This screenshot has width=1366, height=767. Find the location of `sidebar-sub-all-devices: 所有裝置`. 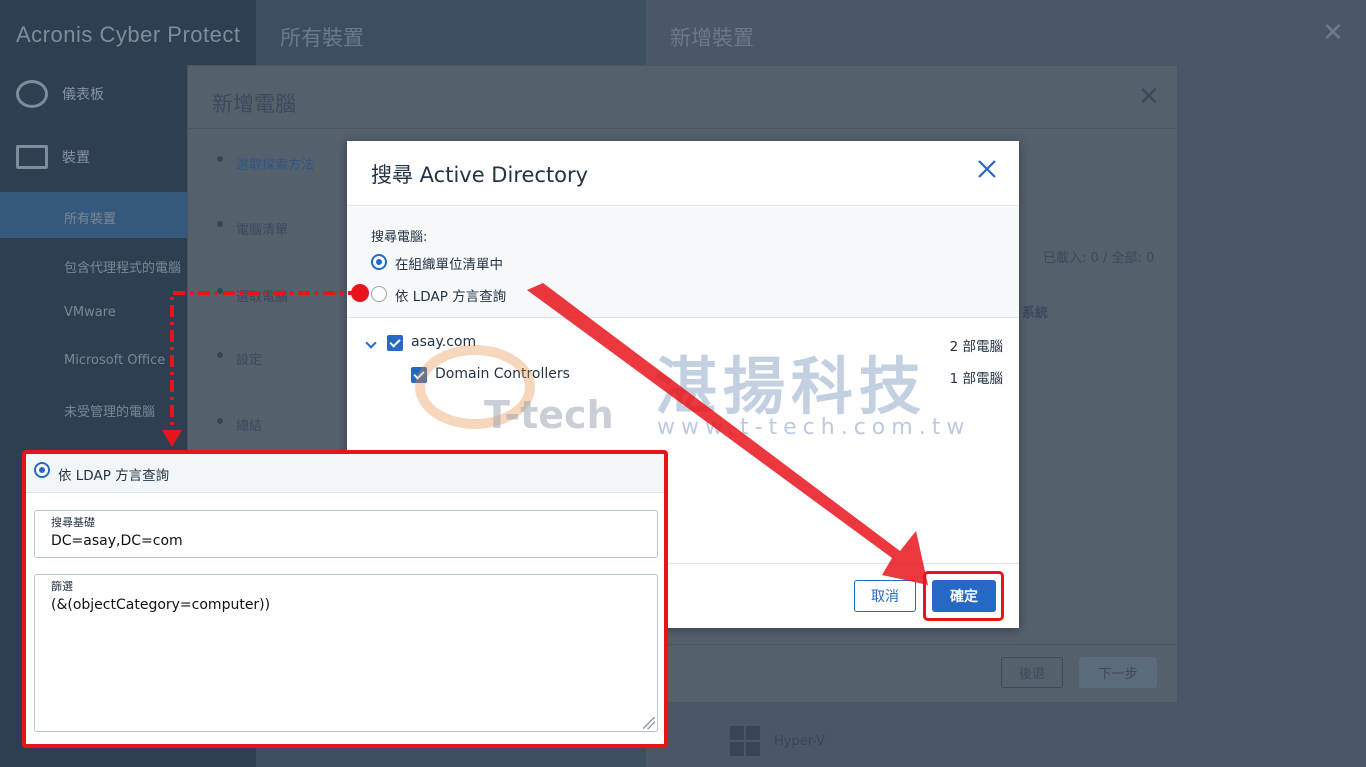

sidebar-sub-all-devices: 所有裝置 is located at coordinates (90, 217).